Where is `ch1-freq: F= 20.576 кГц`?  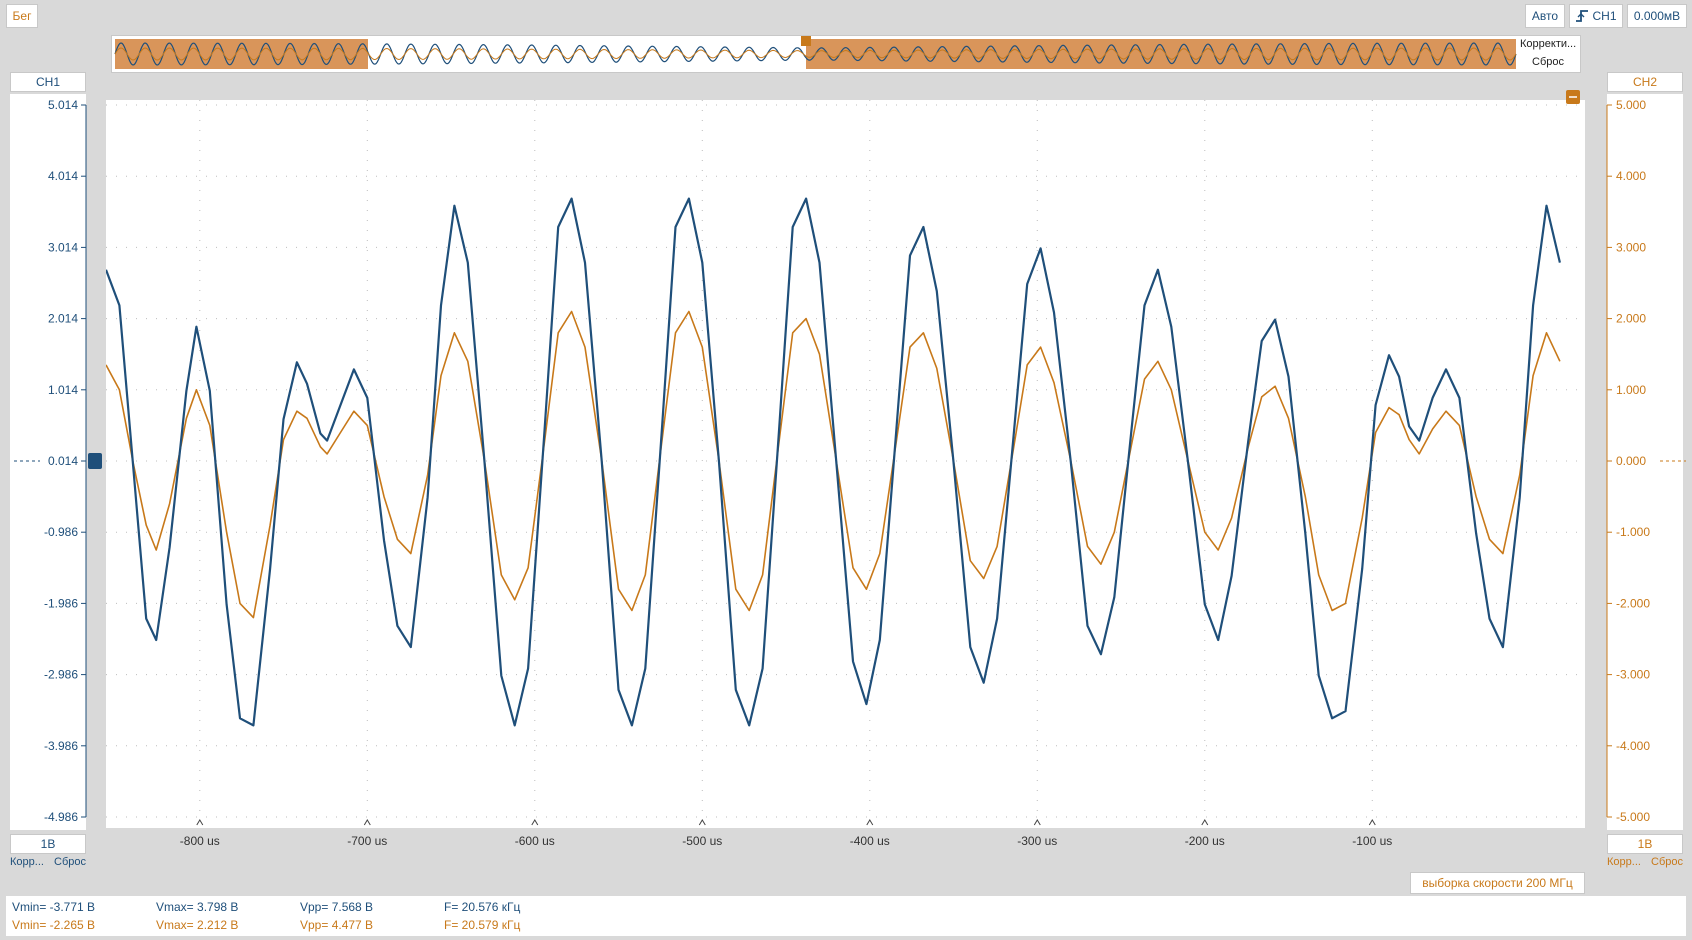 ch1-freq: F= 20.576 кГц is located at coordinates (482, 907).